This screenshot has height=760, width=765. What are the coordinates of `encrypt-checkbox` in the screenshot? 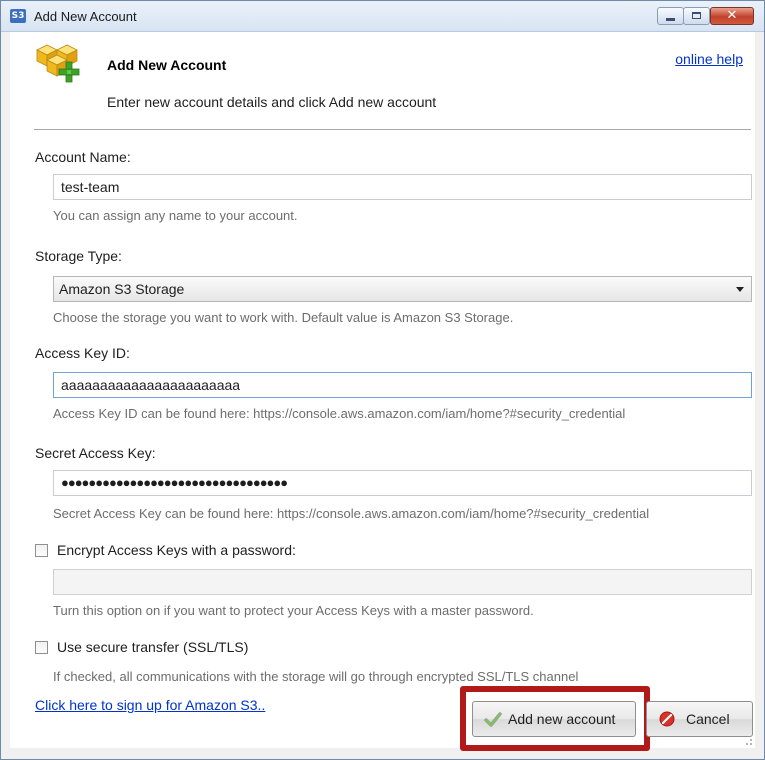 It's located at (41, 550).